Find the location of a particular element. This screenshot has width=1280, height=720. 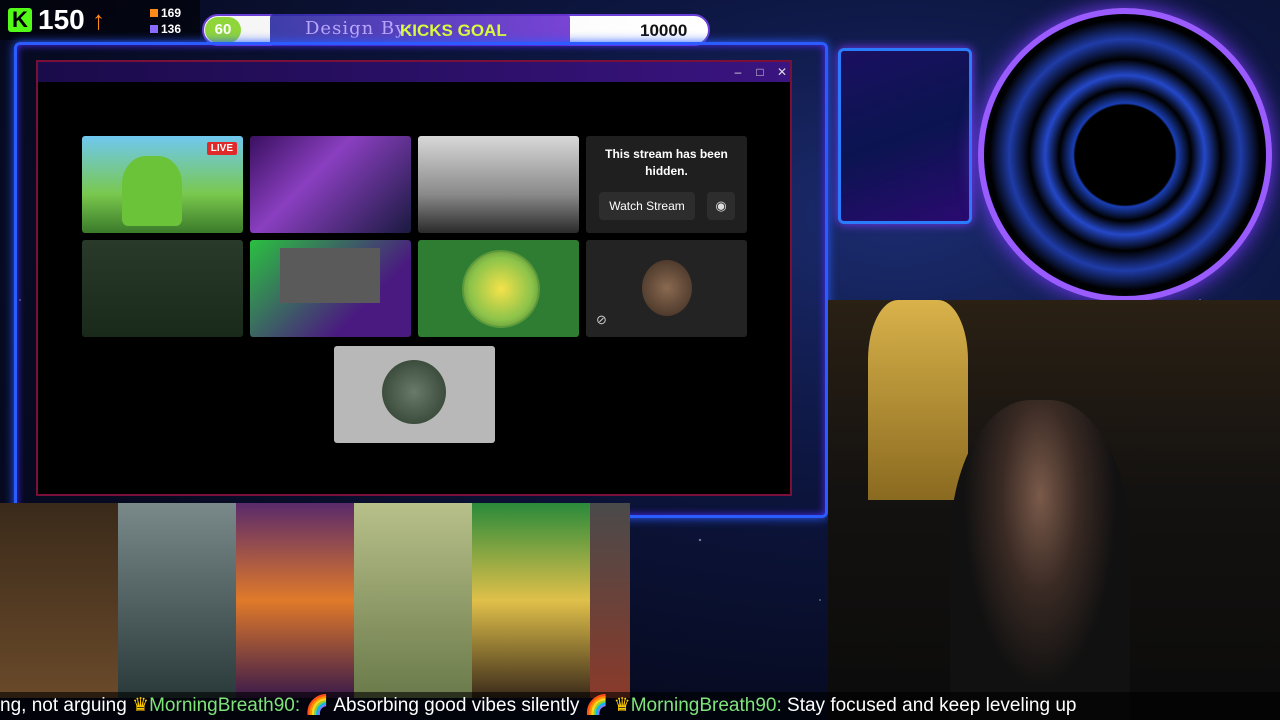

stream-tile: LIVE is located at coordinates (162, 184).